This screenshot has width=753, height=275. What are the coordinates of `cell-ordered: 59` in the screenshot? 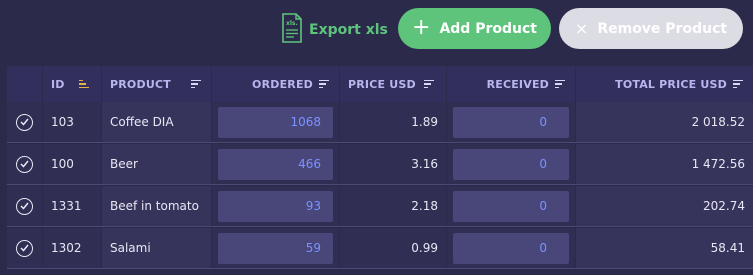 It's located at (276, 248).